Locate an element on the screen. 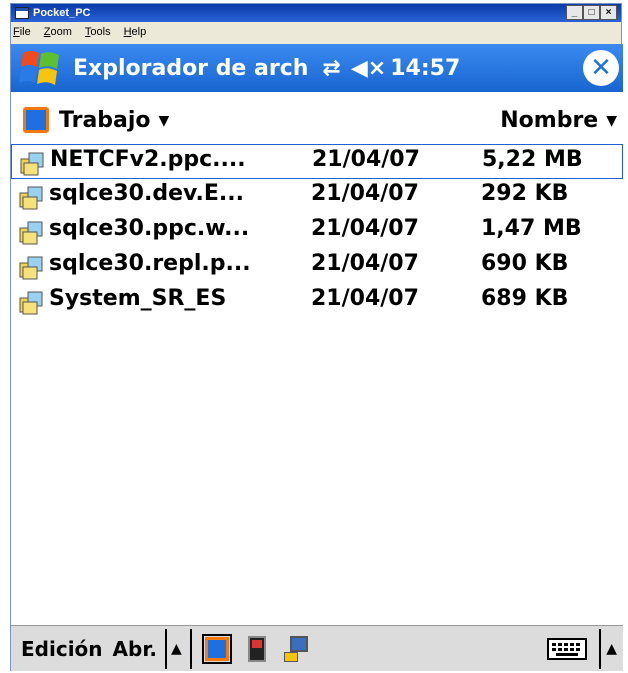 This screenshot has width=628, height=673. sort-dropdown: Nombre ▼ is located at coordinates (558, 120).